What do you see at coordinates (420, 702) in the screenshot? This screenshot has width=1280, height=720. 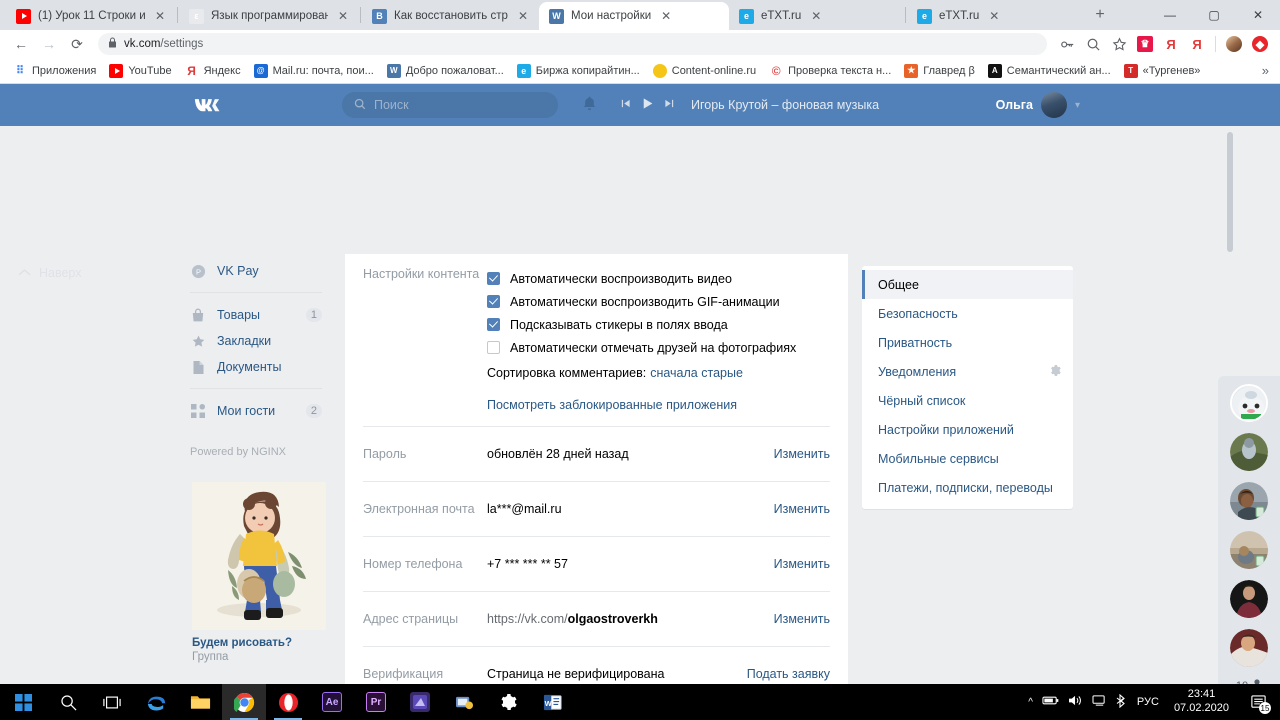 I see `media-encoder-icon` at bounding box center [420, 702].